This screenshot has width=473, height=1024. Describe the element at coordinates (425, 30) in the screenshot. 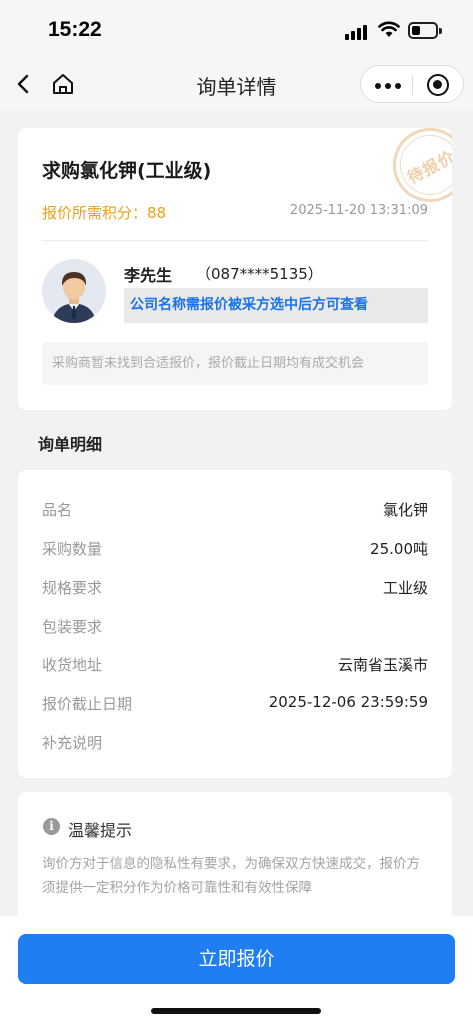

I see `battery-icon` at that location.